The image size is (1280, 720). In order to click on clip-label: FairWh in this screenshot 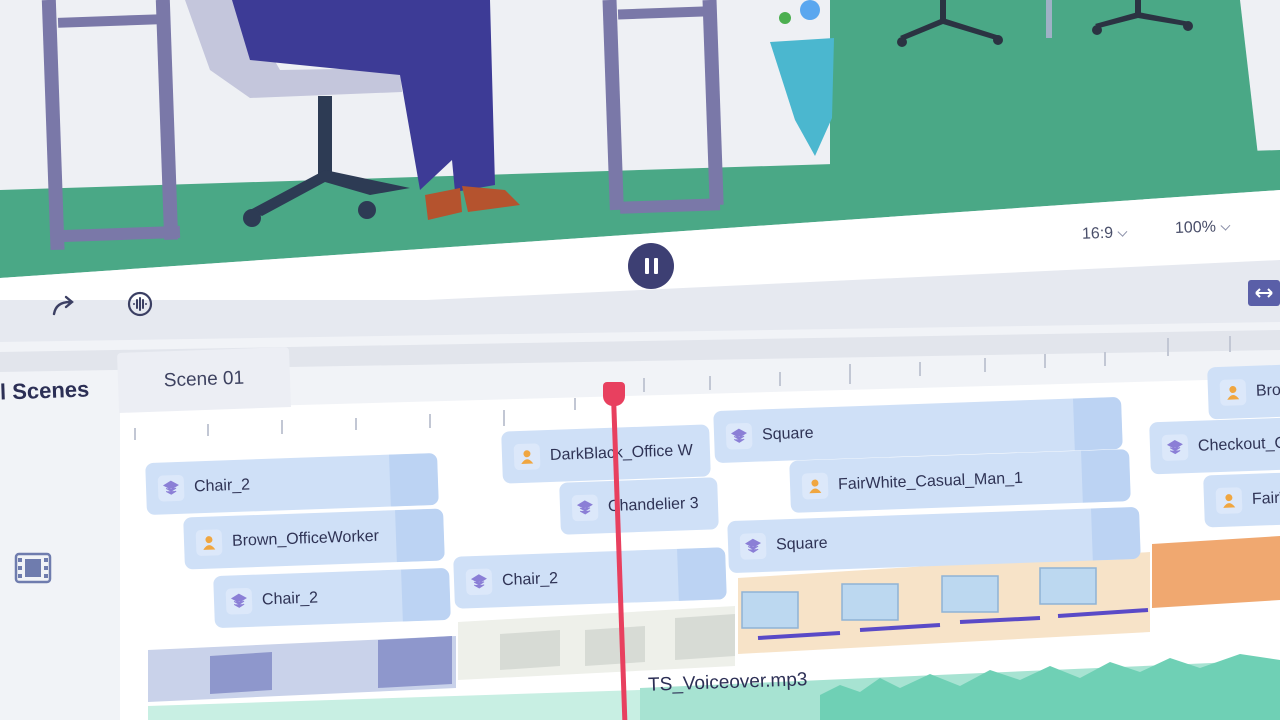, I will do `click(1265, 498)`.